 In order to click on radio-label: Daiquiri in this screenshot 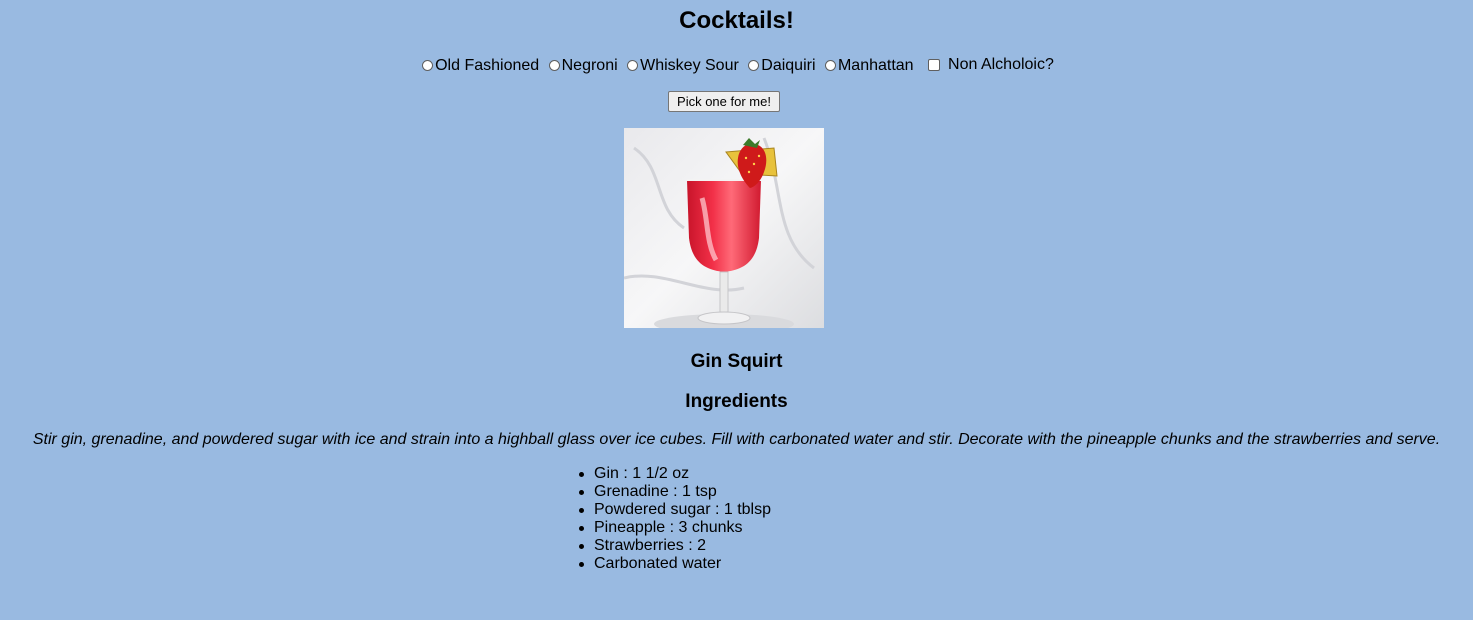, I will do `click(788, 65)`.